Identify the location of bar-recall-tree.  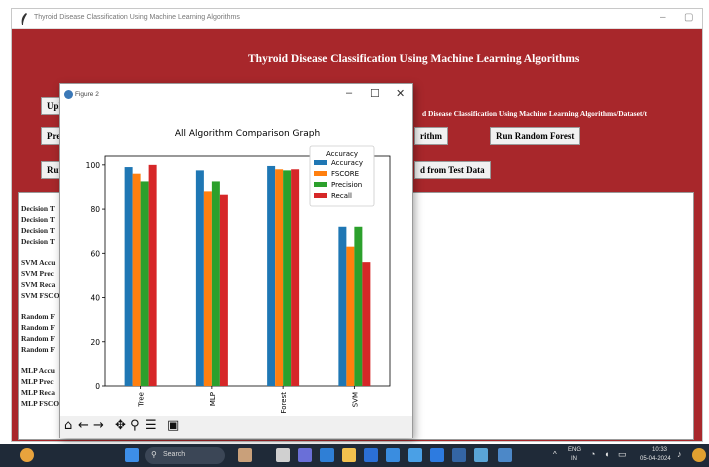
(152, 275).